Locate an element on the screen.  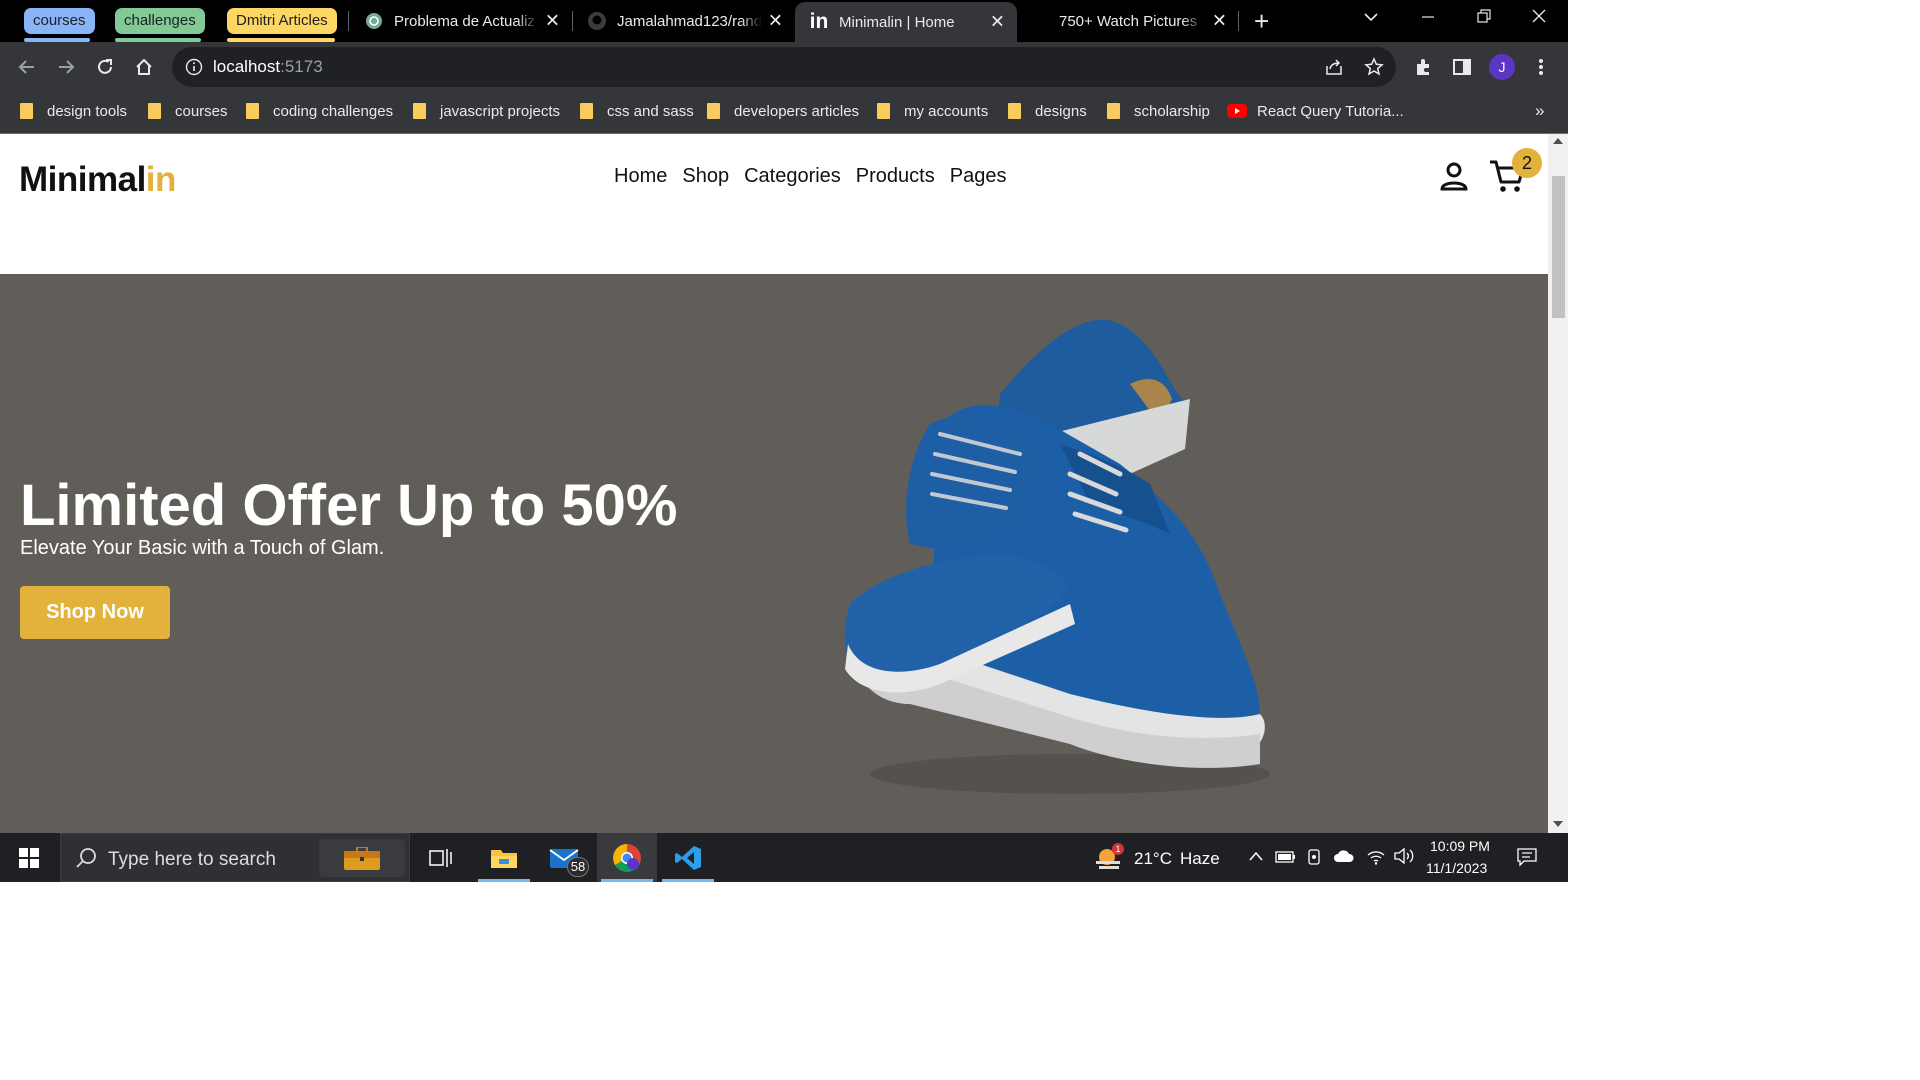
scrollbar-thumb is located at coordinates (1558, 247).